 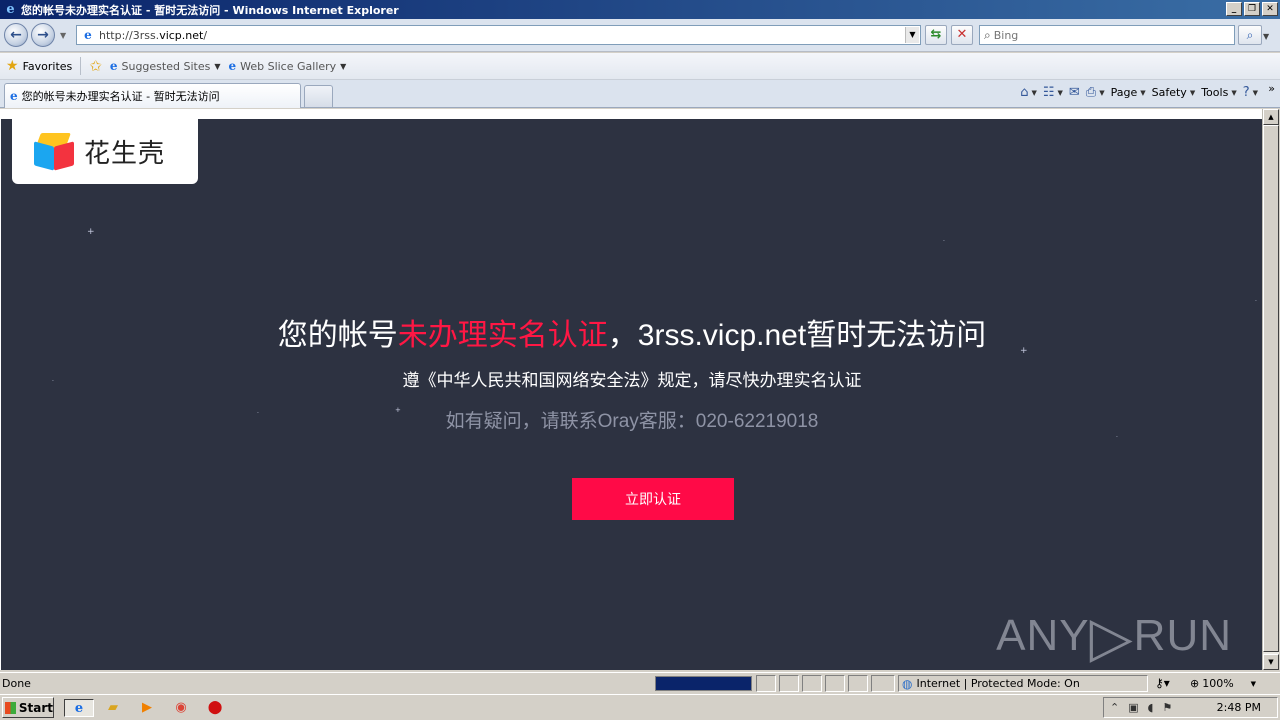 I want to click on tab-current-page: e 您的帐号未办理实名认证 - 暂时无法访问, so click(x=152, y=95).